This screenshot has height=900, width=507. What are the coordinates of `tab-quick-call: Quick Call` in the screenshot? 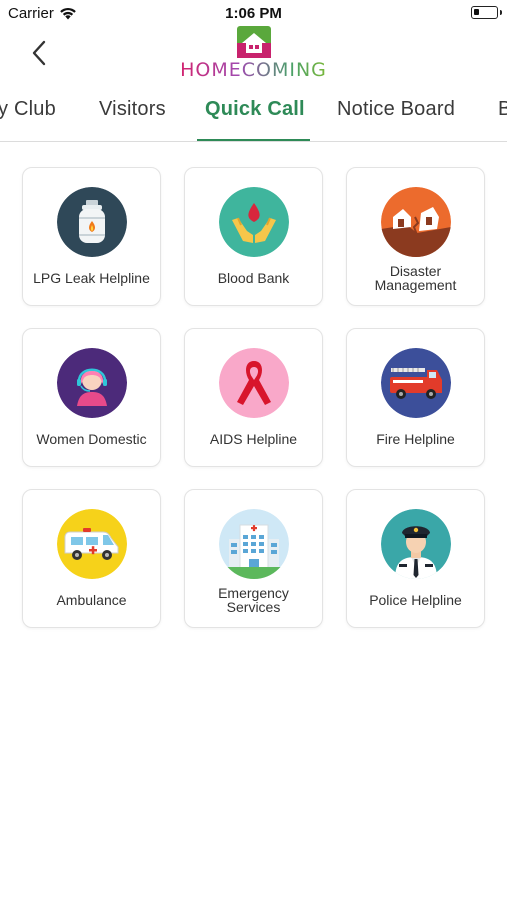 It's located at (255, 109).